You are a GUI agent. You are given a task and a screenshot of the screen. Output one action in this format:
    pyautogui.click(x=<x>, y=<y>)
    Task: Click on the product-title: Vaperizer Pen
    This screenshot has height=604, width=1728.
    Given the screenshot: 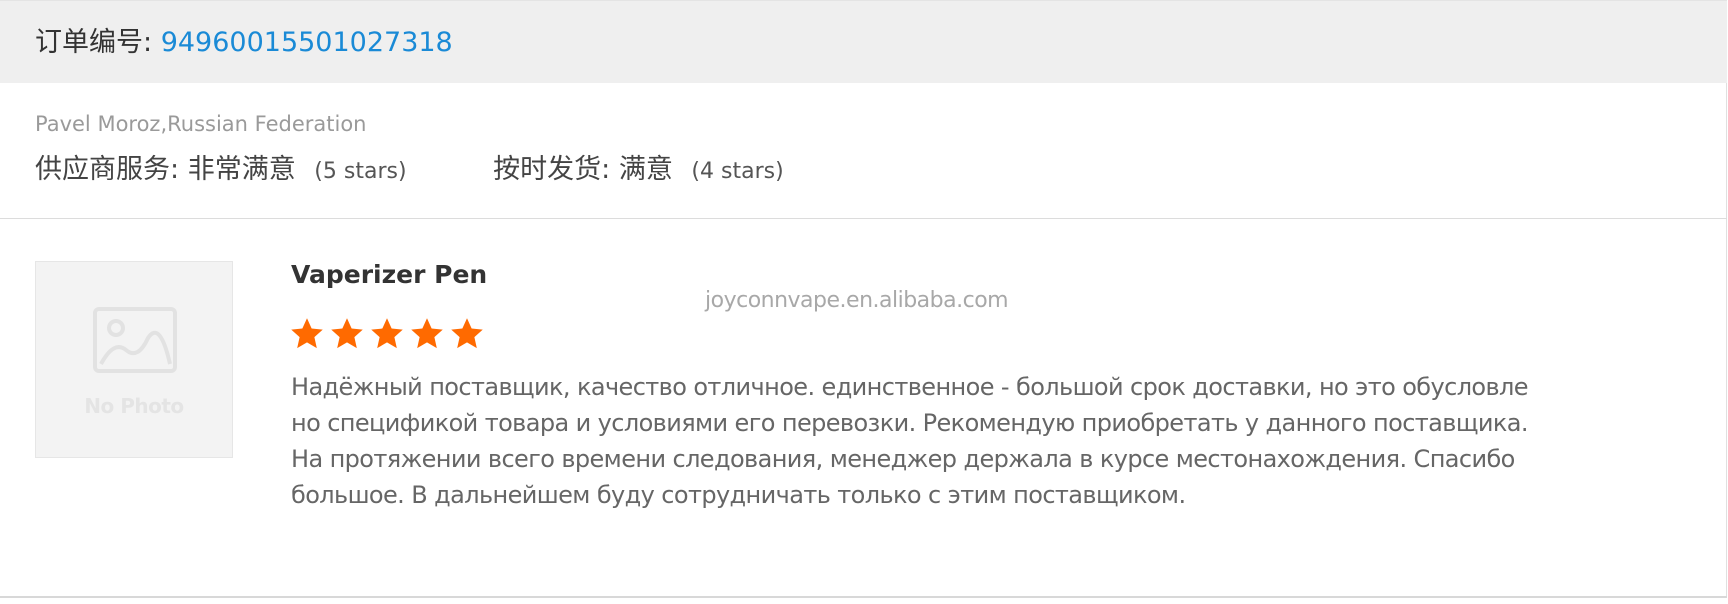 What is the action you would take?
    pyautogui.click(x=389, y=275)
    